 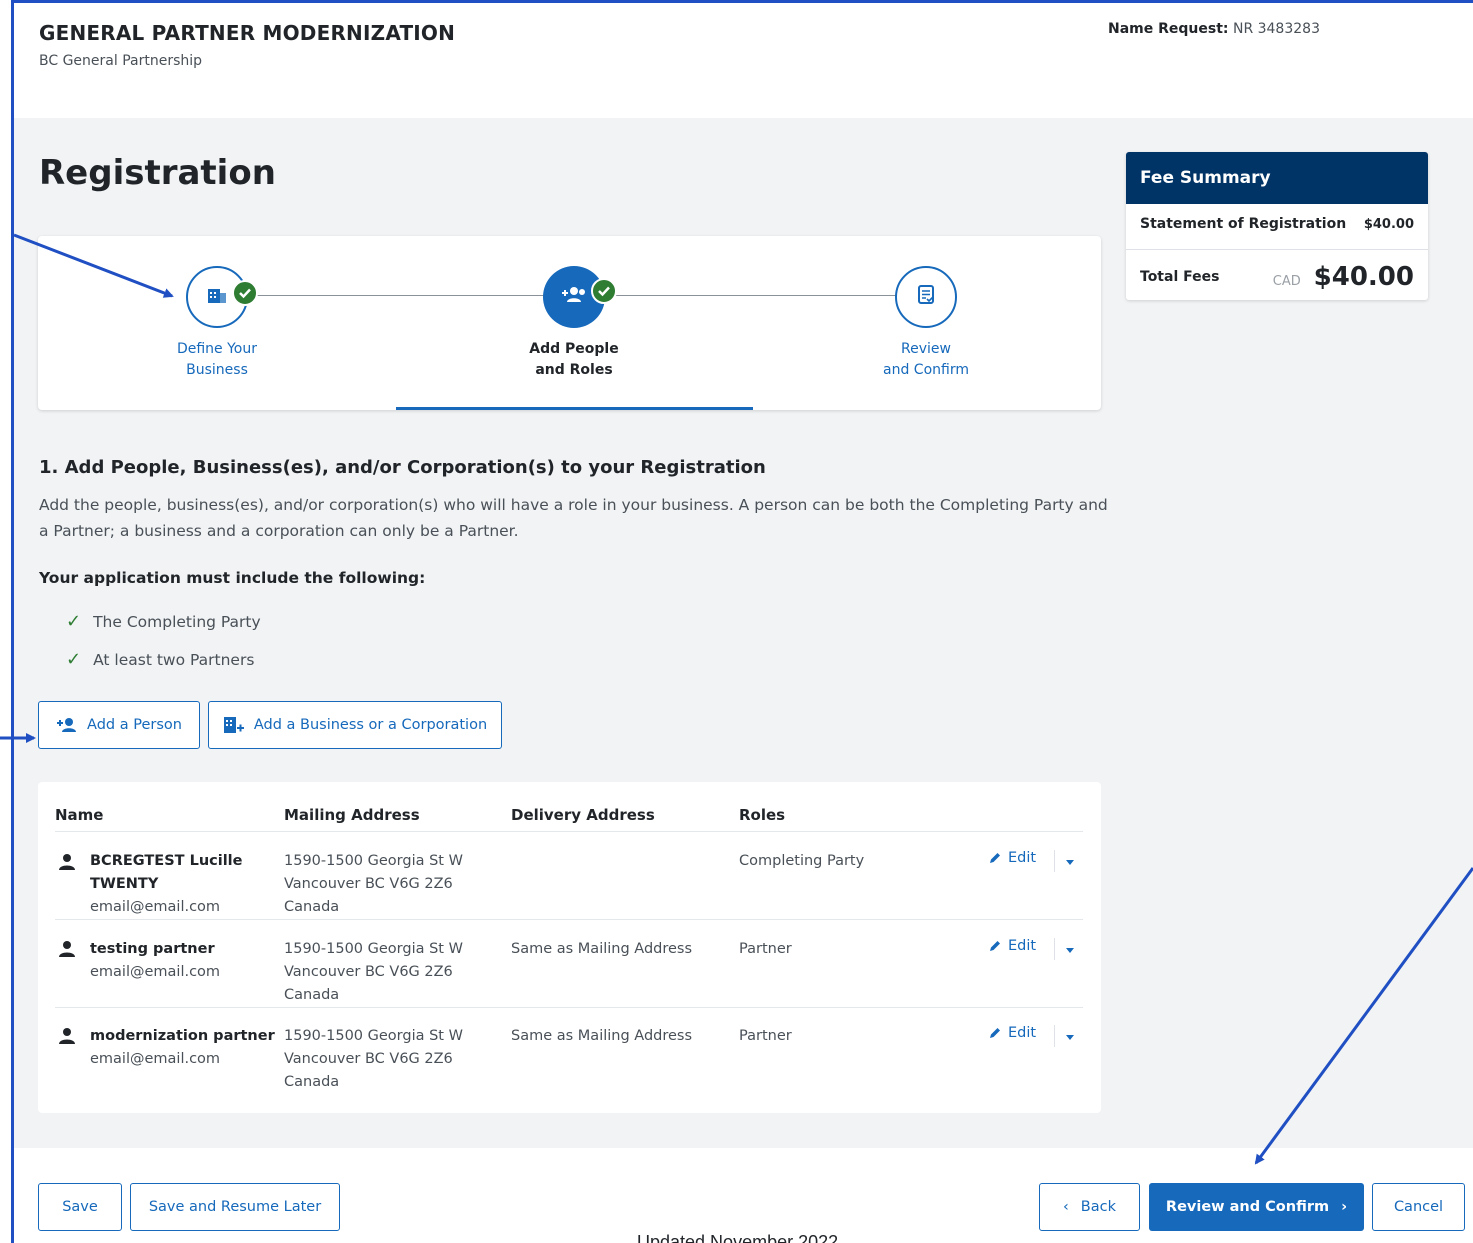 I want to click on step-review-confirm: Review and Confirm, so click(x=926, y=323).